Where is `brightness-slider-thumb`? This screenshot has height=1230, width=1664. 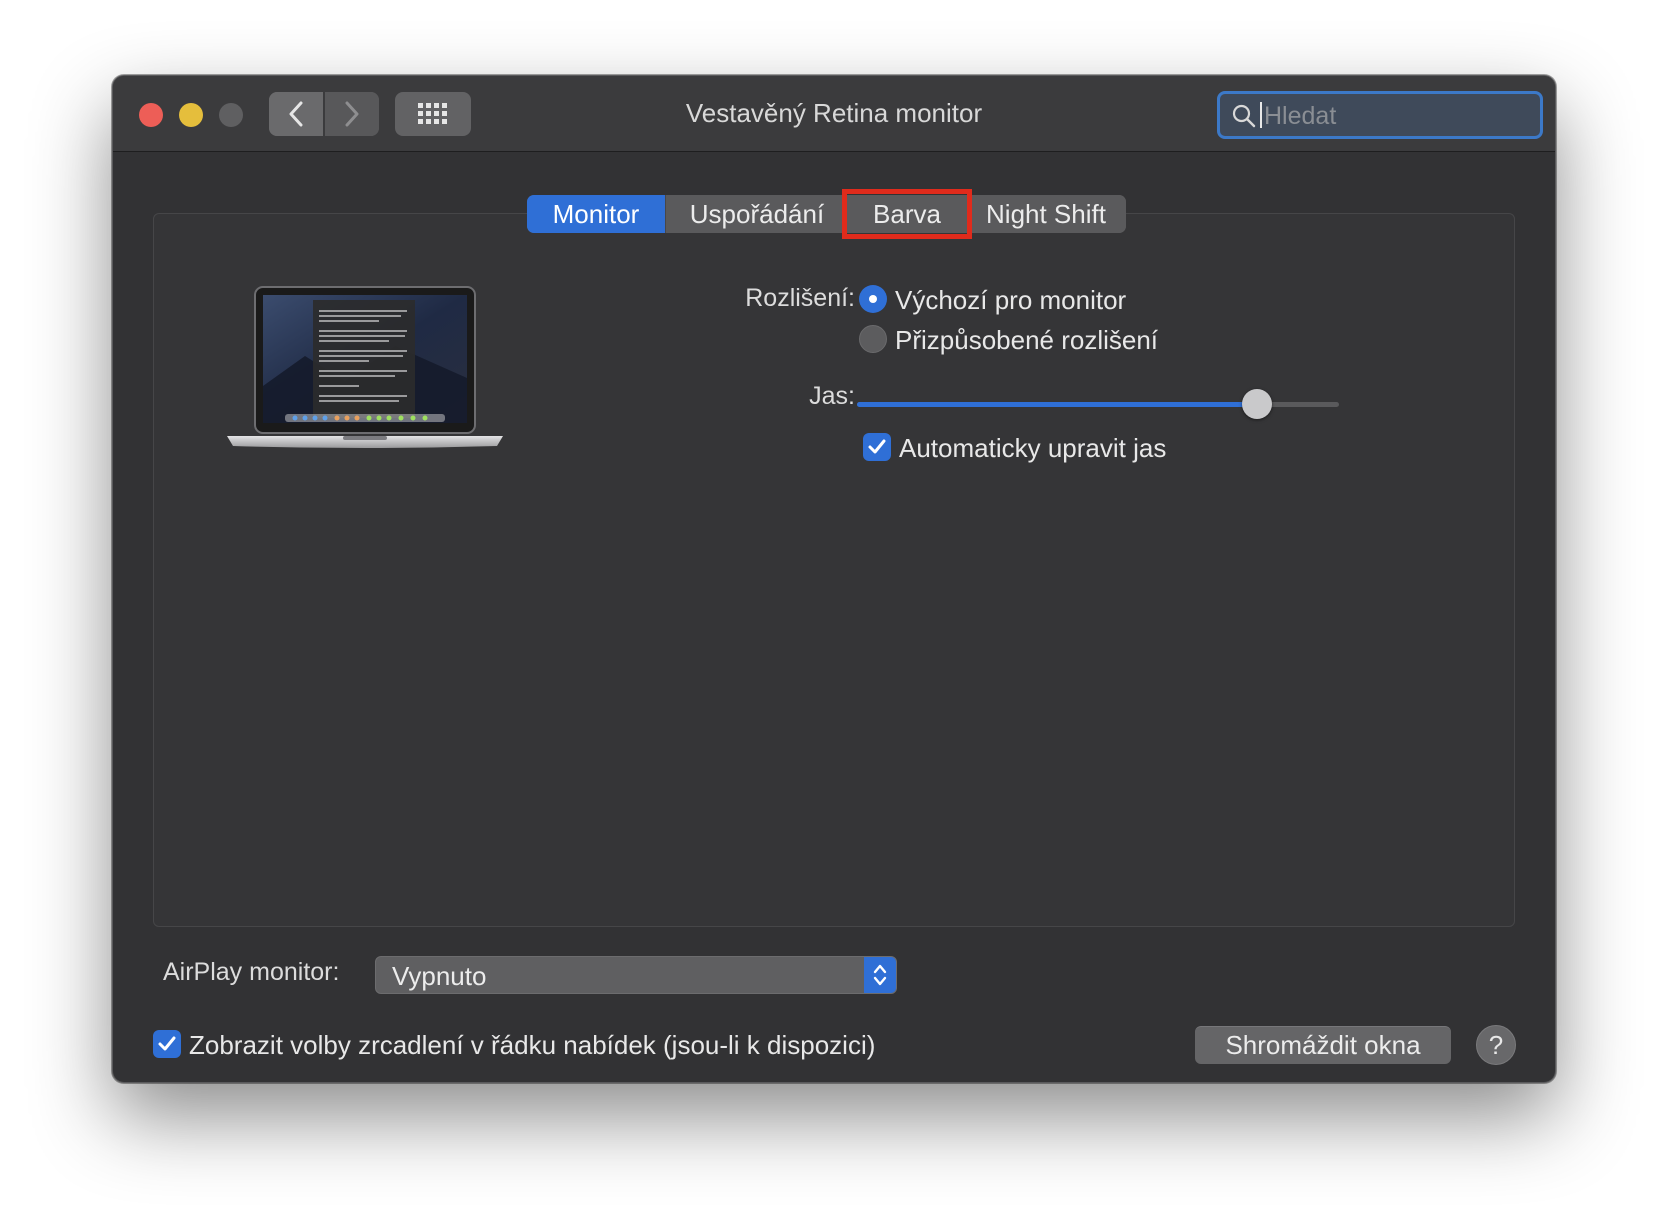 brightness-slider-thumb is located at coordinates (1257, 404).